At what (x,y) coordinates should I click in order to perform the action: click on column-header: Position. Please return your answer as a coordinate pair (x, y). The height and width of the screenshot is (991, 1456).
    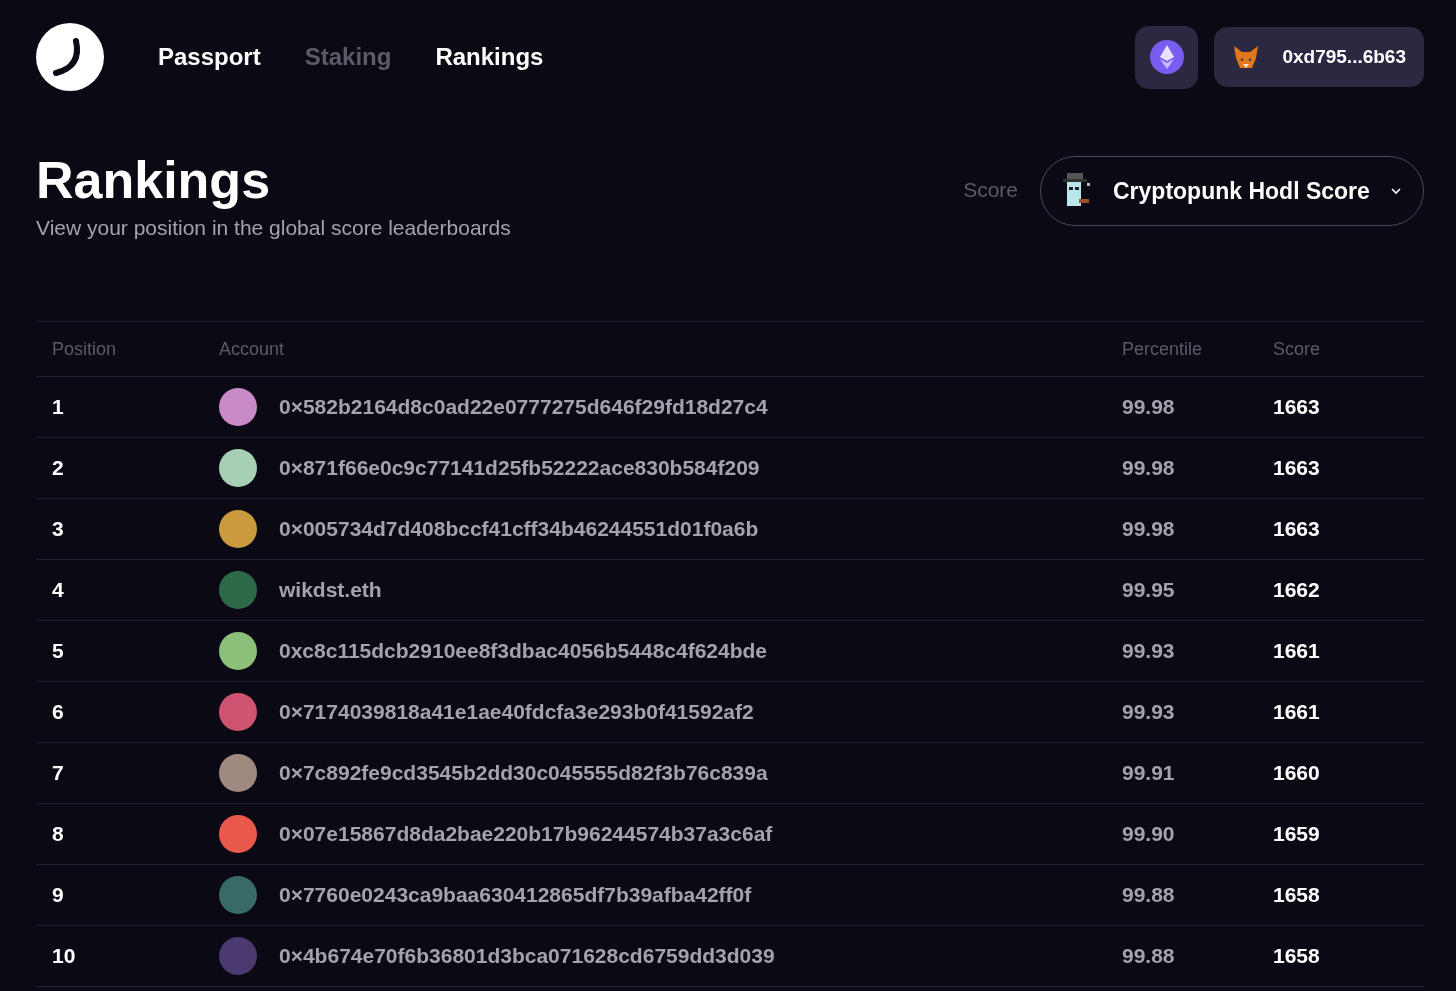
    Looking at the image, I should click on (85, 349).